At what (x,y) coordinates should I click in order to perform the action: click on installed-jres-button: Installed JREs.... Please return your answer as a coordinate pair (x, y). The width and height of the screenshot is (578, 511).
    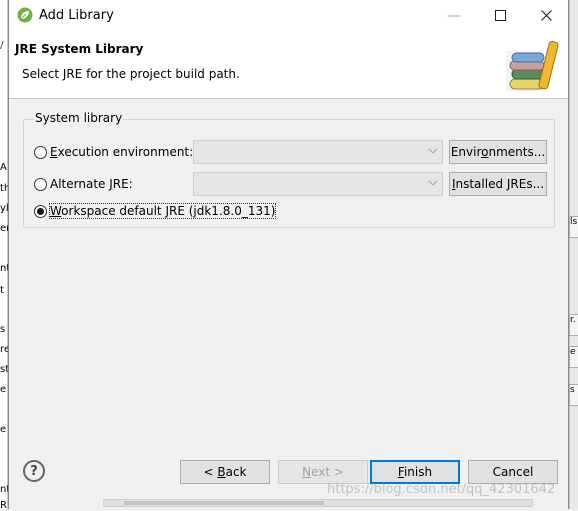
    Looking at the image, I should click on (498, 184).